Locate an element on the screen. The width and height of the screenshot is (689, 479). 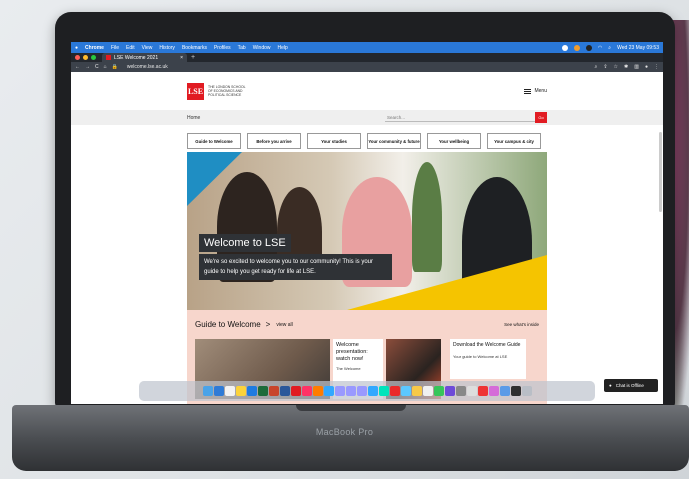
new-tab-button: + is located at coordinates (193, 57).